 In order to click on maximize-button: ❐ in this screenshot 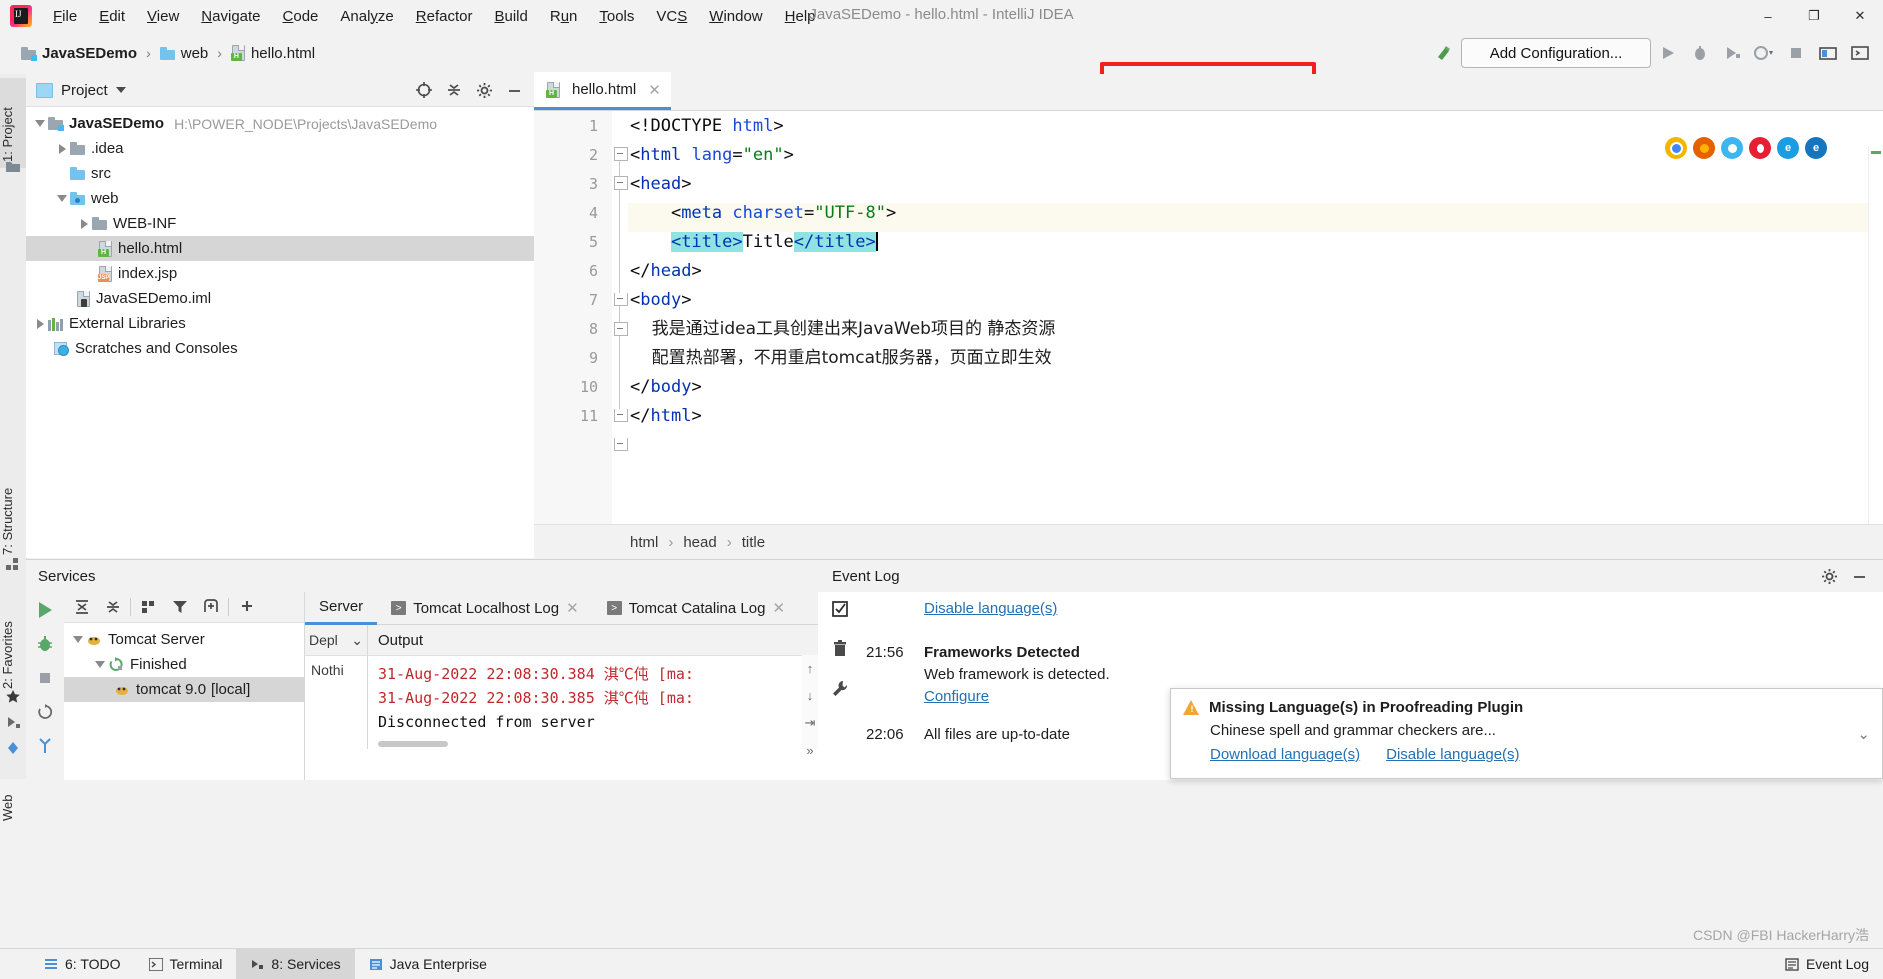, I will do `click(1814, 16)`.